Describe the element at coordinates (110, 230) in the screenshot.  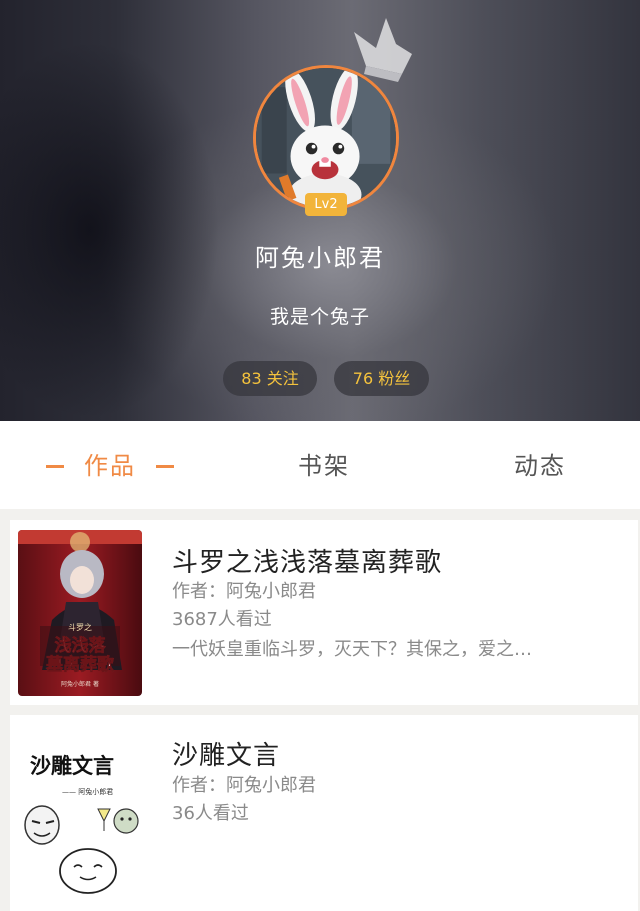
I see `header-shadow` at that location.